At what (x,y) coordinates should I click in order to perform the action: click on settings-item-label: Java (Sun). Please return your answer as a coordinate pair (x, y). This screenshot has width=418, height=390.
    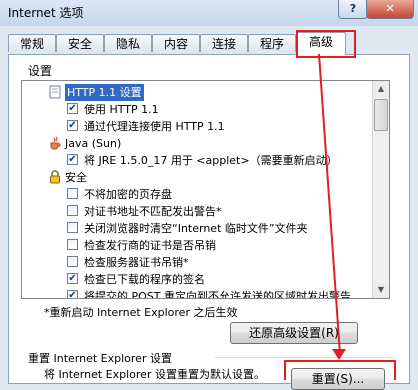
    Looking at the image, I should click on (93, 143).